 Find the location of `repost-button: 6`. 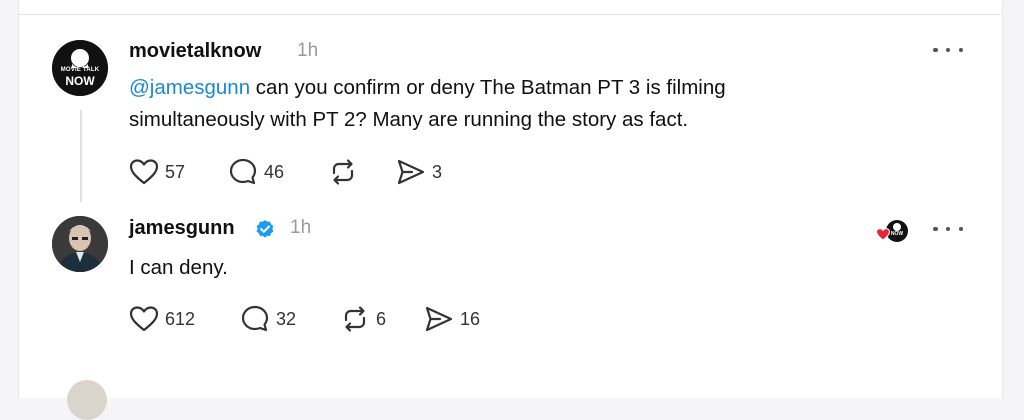

repost-button: 6 is located at coordinates (363, 319).